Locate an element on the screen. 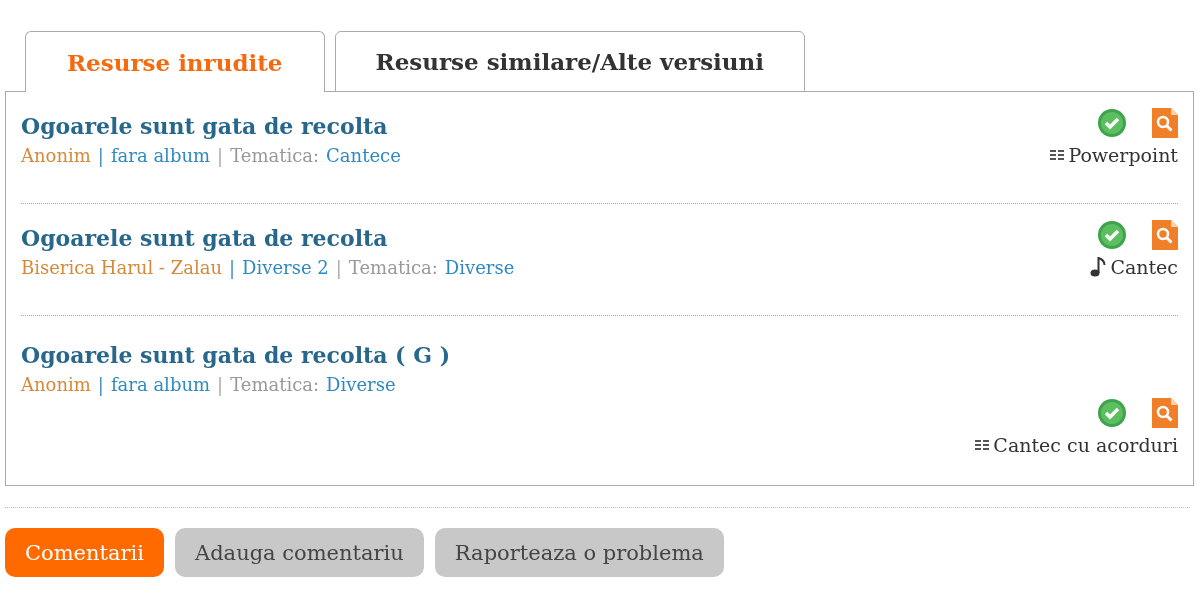 This screenshot has height=603, width=1200. tab: Resurse similare/Alte versiuni is located at coordinates (570, 61).